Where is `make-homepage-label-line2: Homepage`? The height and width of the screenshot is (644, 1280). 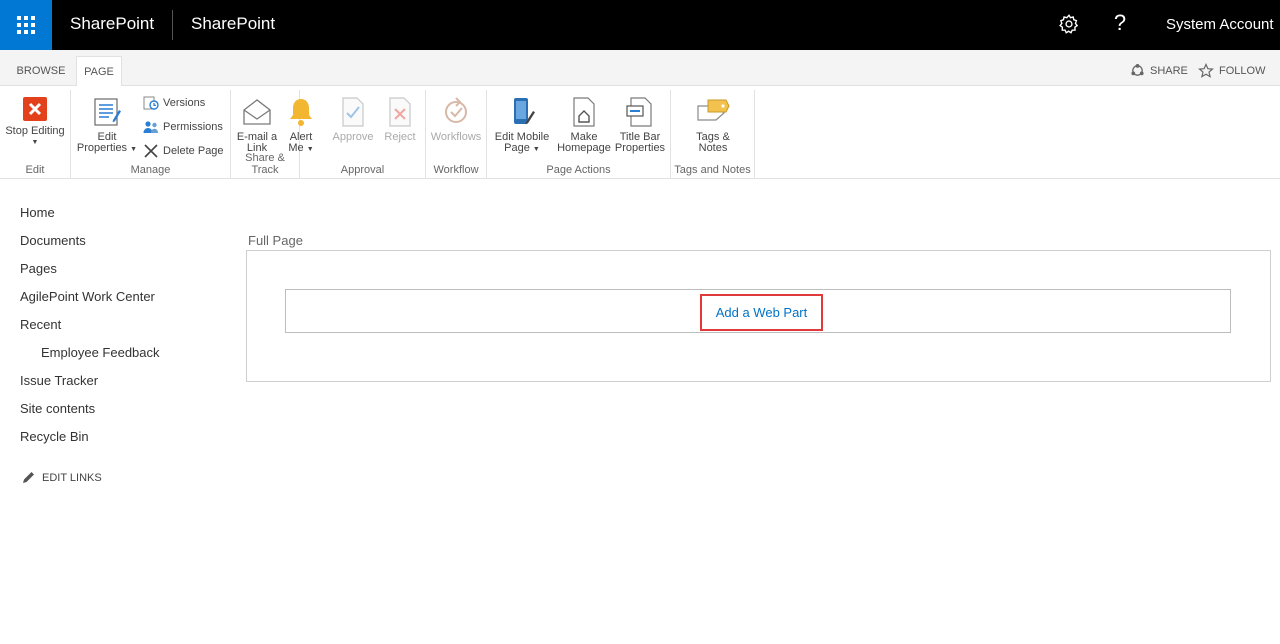 make-homepage-label-line2: Homepage is located at coordinates (584, 148).